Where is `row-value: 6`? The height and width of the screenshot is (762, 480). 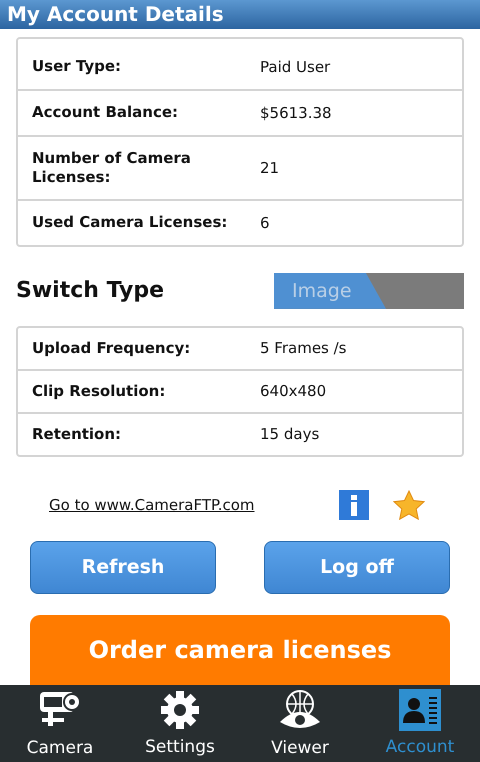
row-value: 6 is located at coordinates (265, 223).